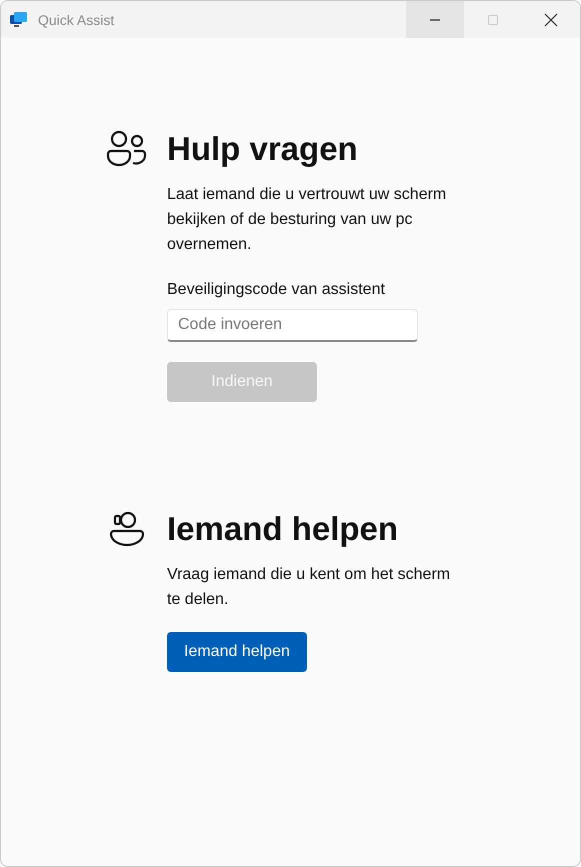 The image size is (581, 867). What do you see at coordinates (76, 20) in the screenshot?
I see `window-title: Quick Assist` at bounding box center [76, 20].